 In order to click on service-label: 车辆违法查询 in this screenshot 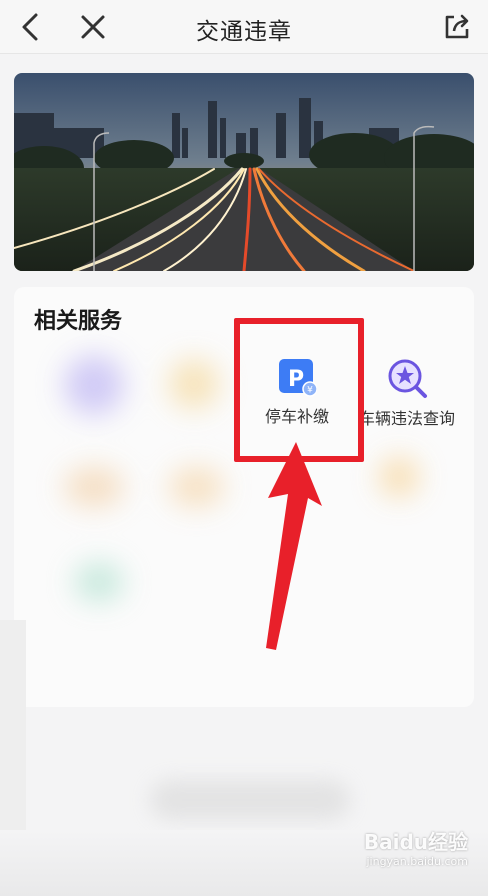, I will do `click(406, 418)`.